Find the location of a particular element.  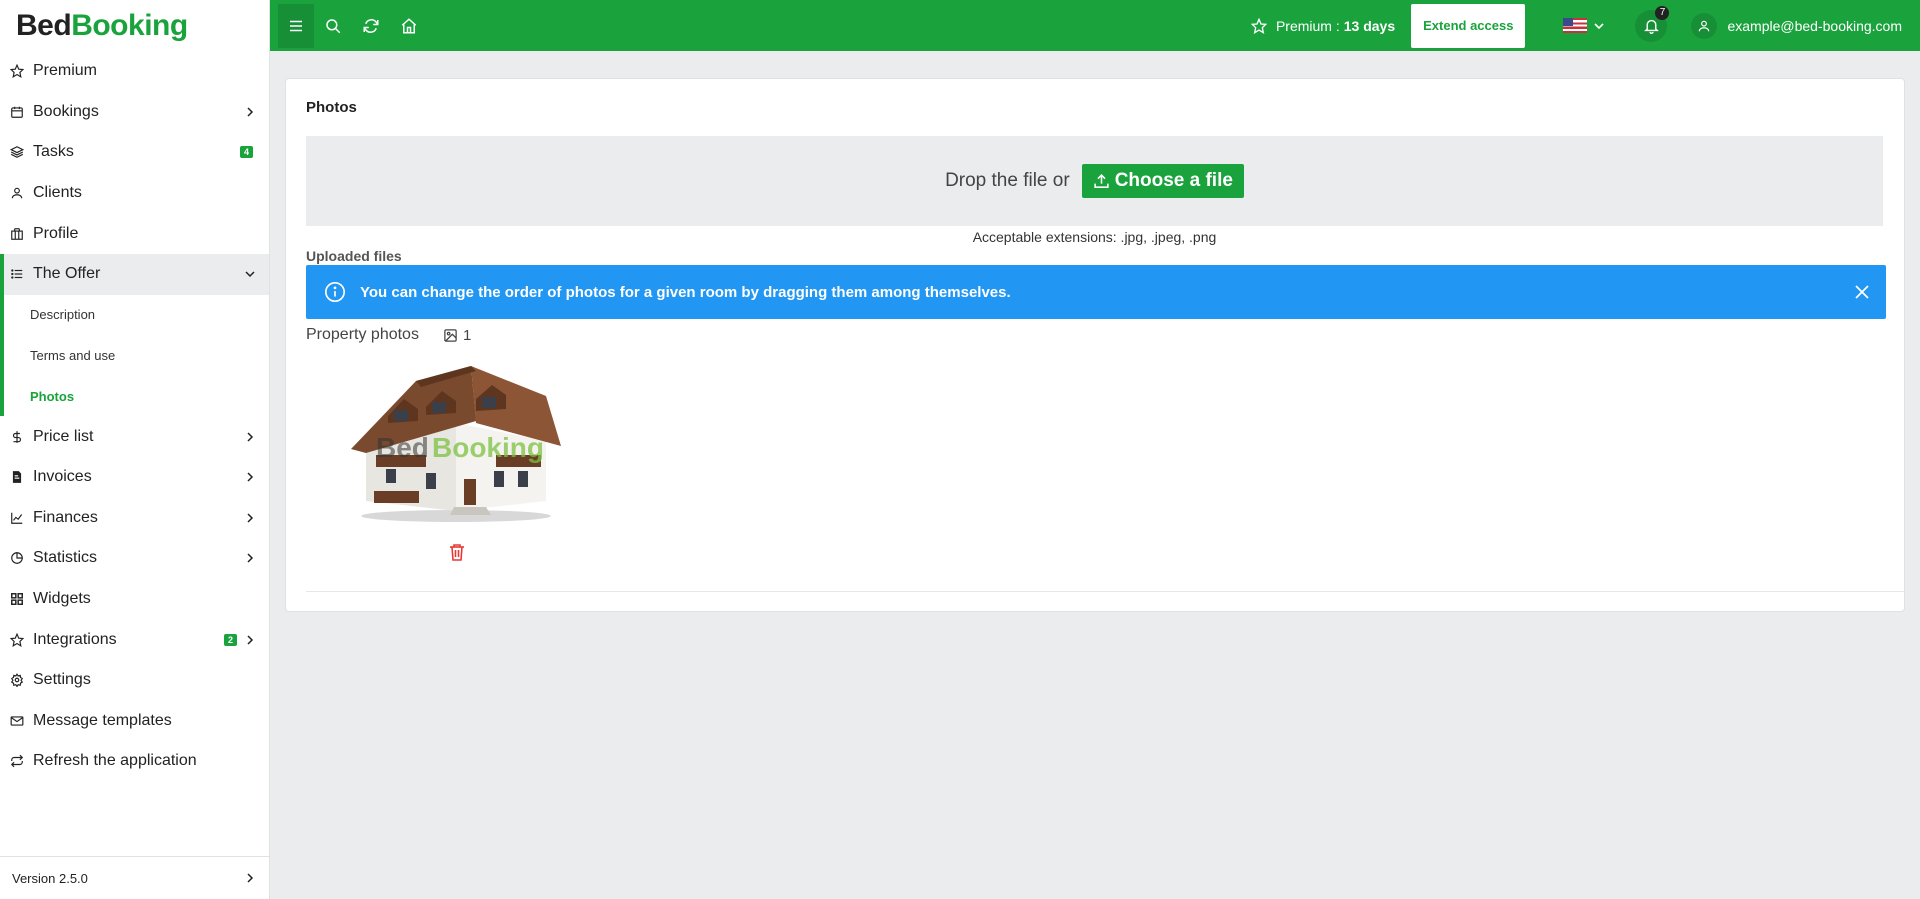

sidebar-item-refresh-application: Refresh the application is located at coordinates (134, 761).